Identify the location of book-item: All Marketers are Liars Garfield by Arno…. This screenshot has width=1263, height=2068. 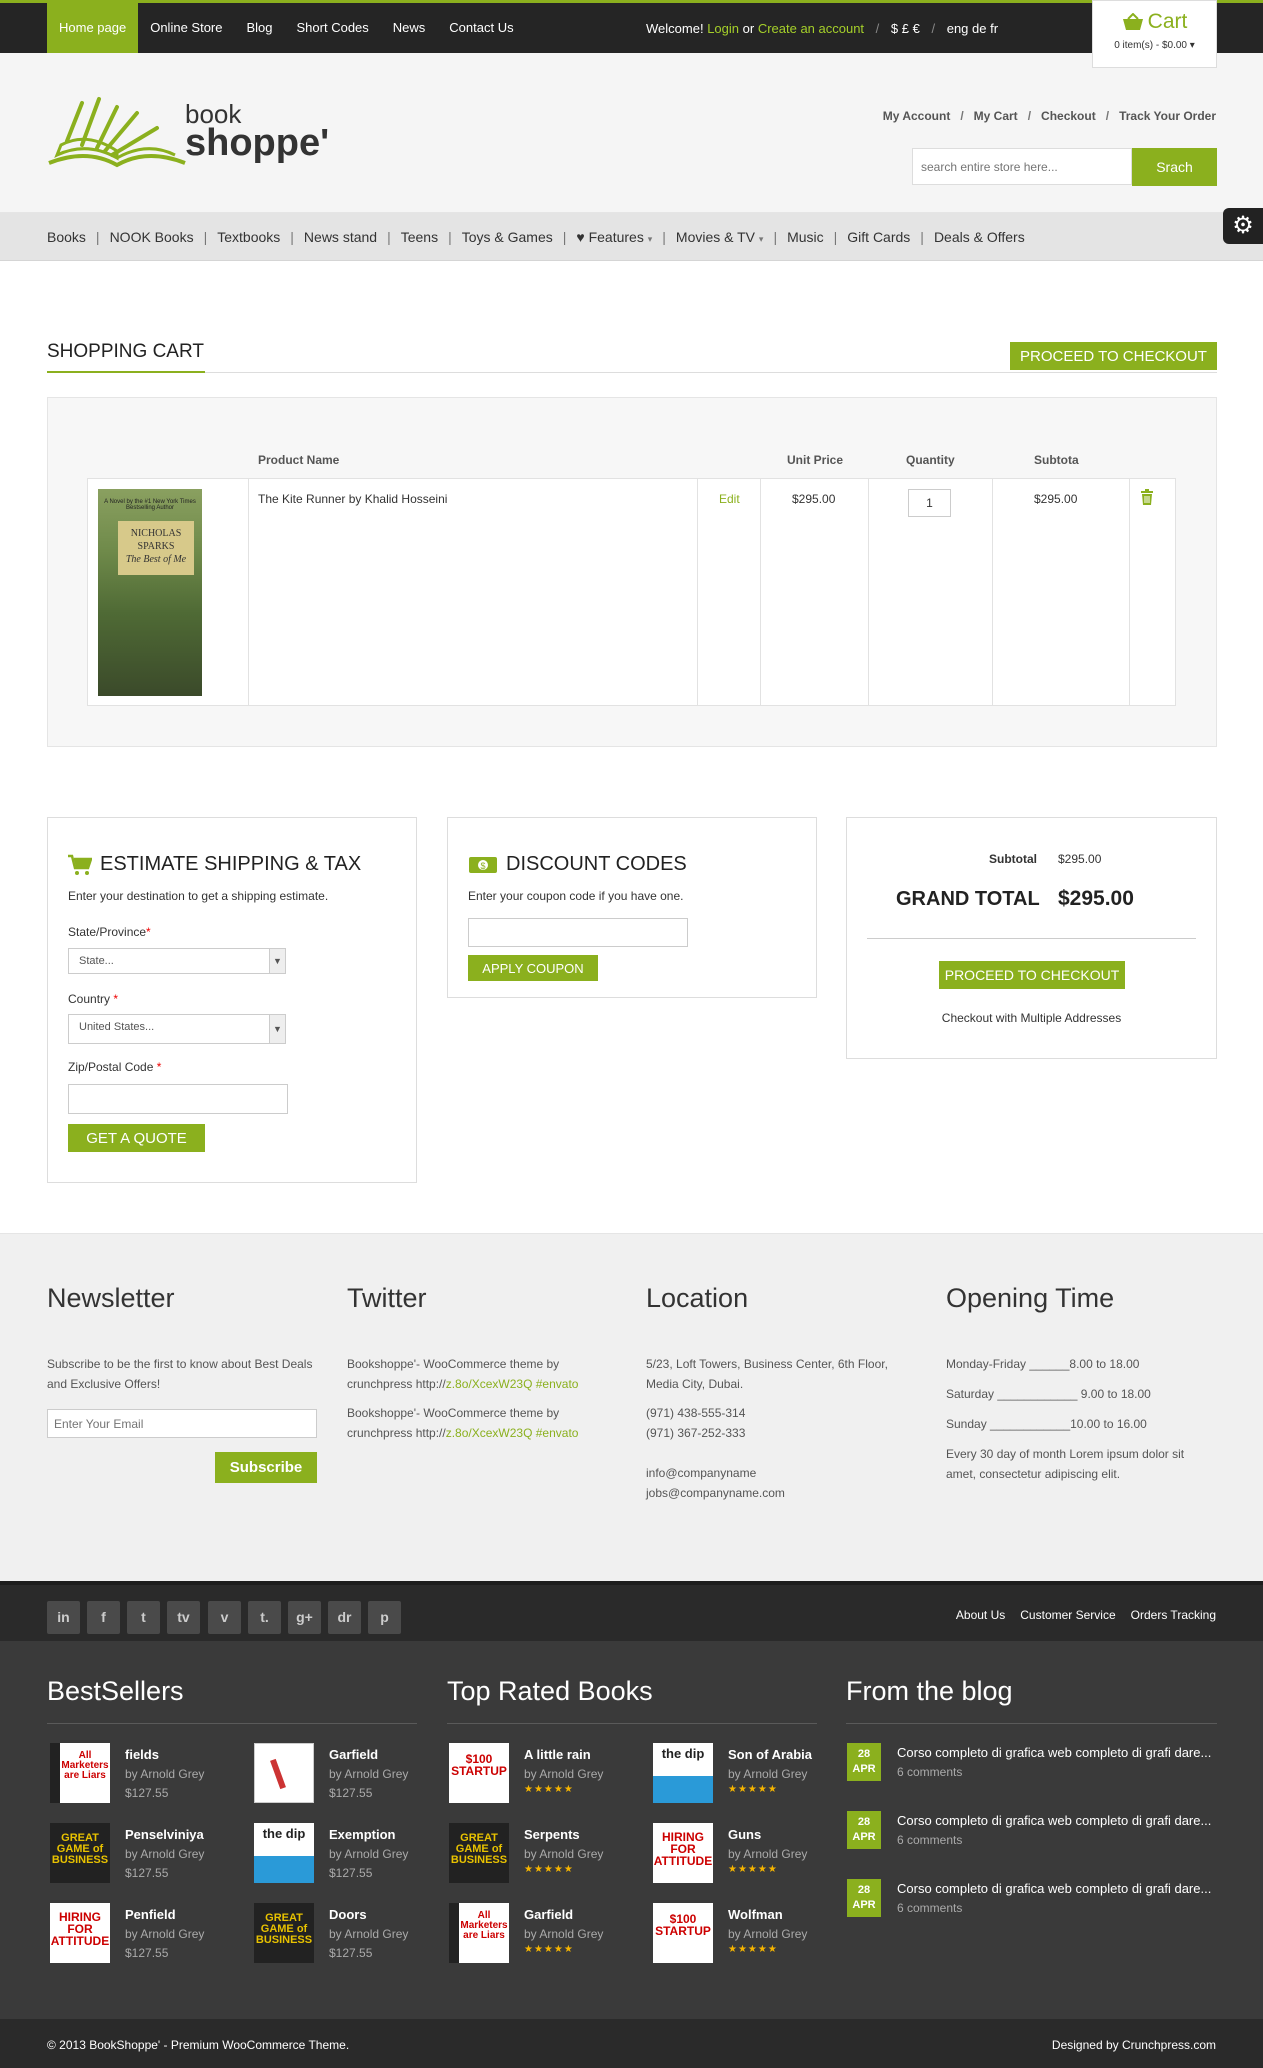
(526, 1933).